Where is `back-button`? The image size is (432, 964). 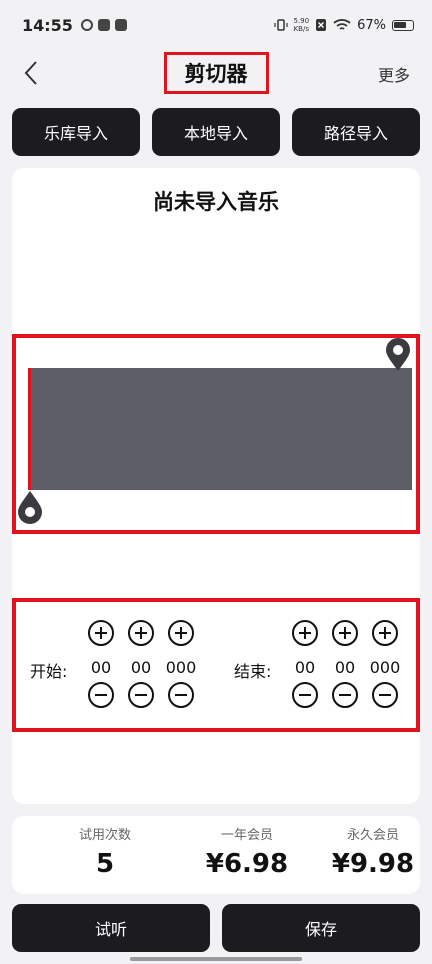 back-button is located at coordinates (31, 73).